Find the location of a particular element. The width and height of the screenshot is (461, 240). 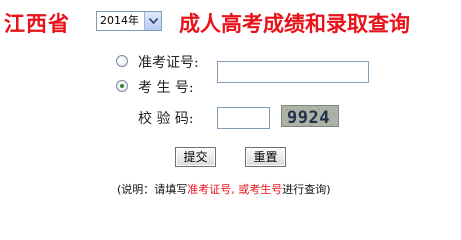

captcha-image: 9924 is located at coordinates (310, 116).